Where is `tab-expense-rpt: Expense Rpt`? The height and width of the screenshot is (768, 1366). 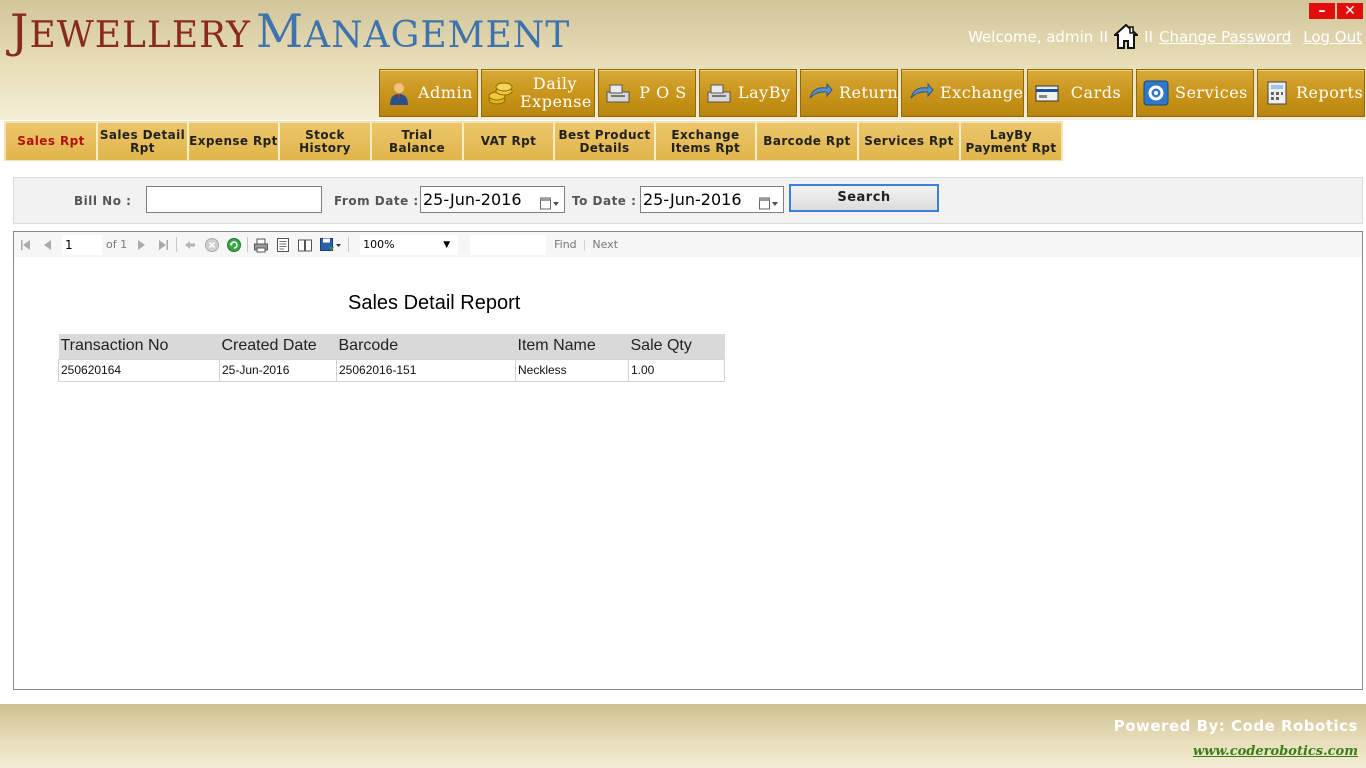
tab-expense-rpt: Expense Rpt is located at coordinates (234, 141).